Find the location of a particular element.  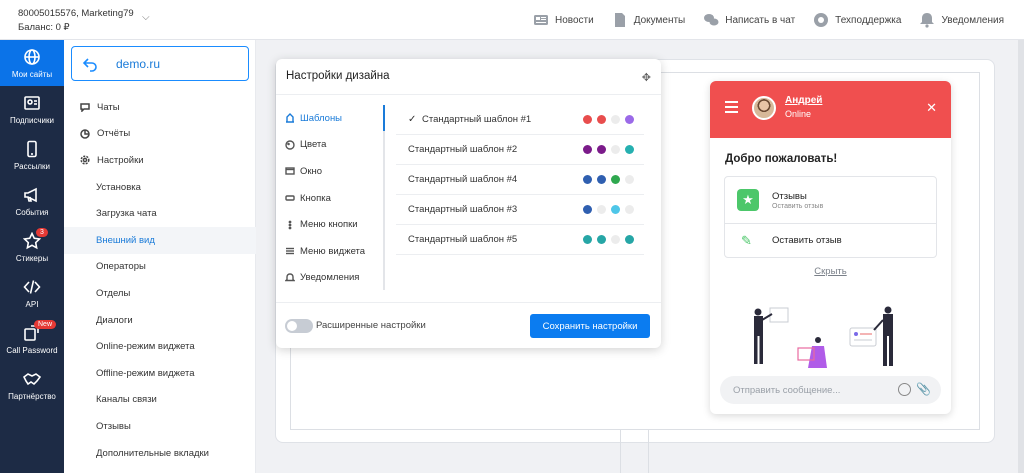

tab-window: Окно is located at coordinates (331, 171).